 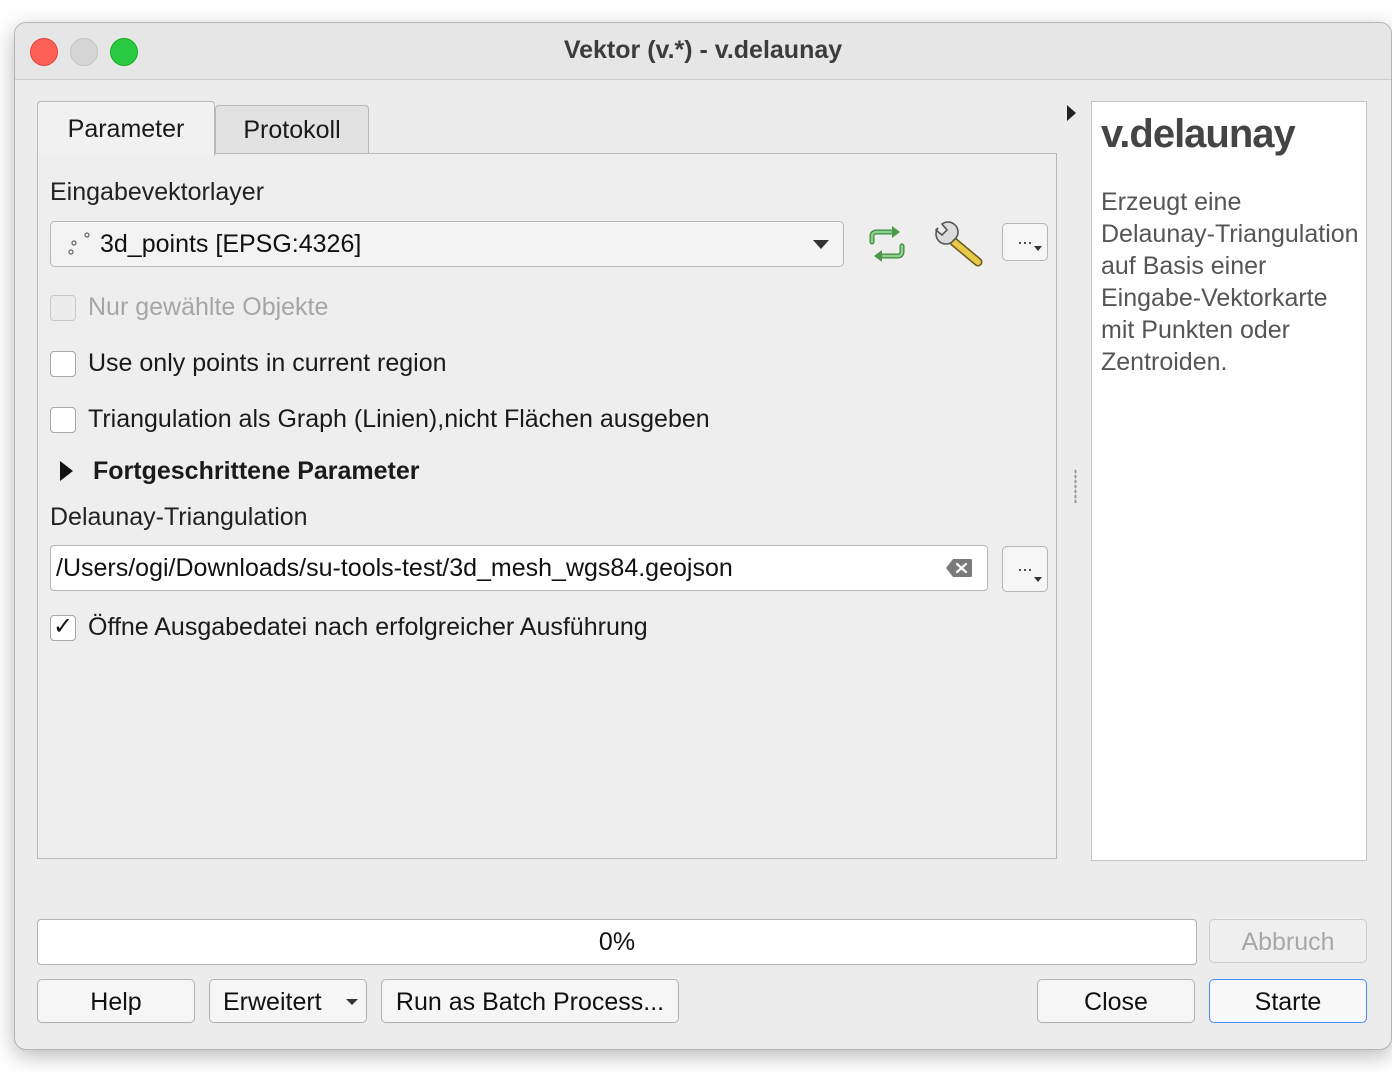 I want to click on window-title: Vektor (v.*) - v.delaunay, so click(x=703, y=50).